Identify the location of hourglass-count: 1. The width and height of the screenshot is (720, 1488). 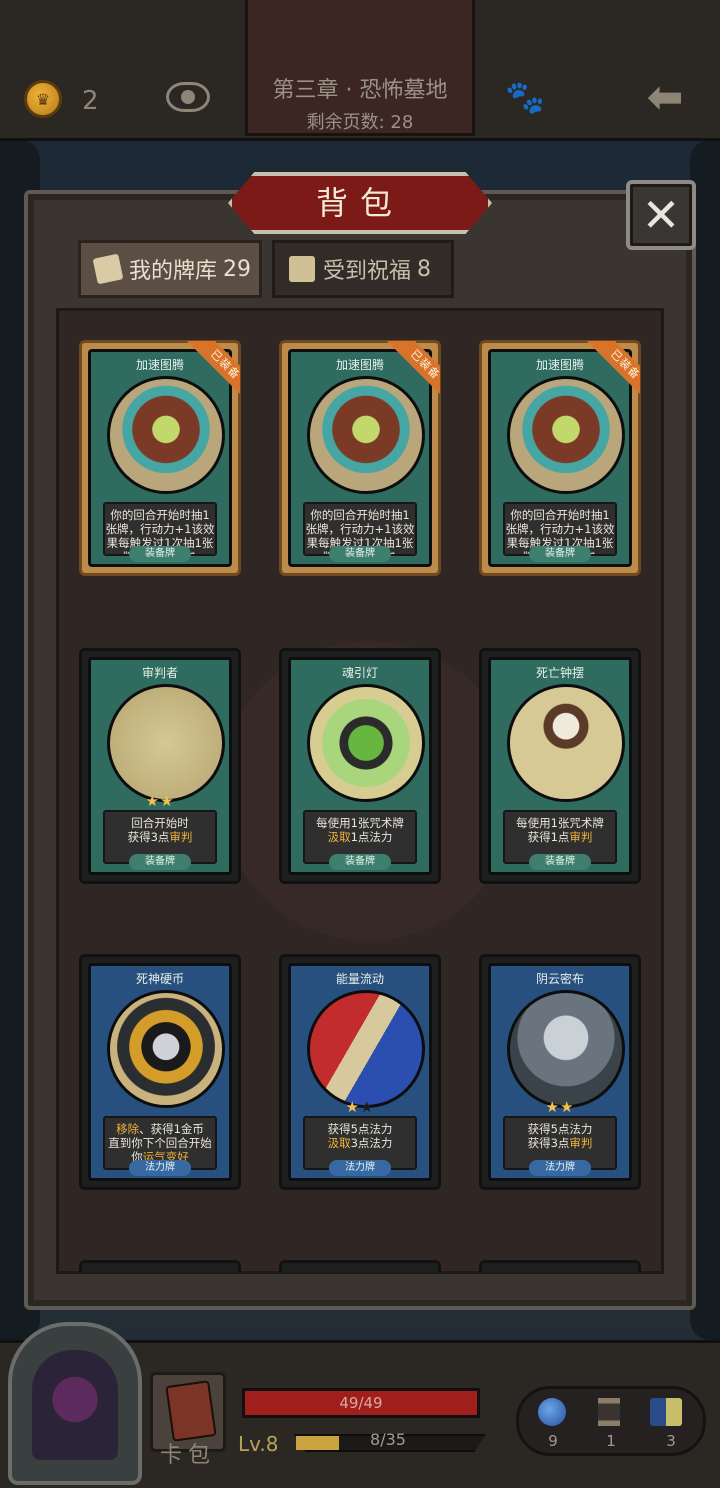
(611, 1441).